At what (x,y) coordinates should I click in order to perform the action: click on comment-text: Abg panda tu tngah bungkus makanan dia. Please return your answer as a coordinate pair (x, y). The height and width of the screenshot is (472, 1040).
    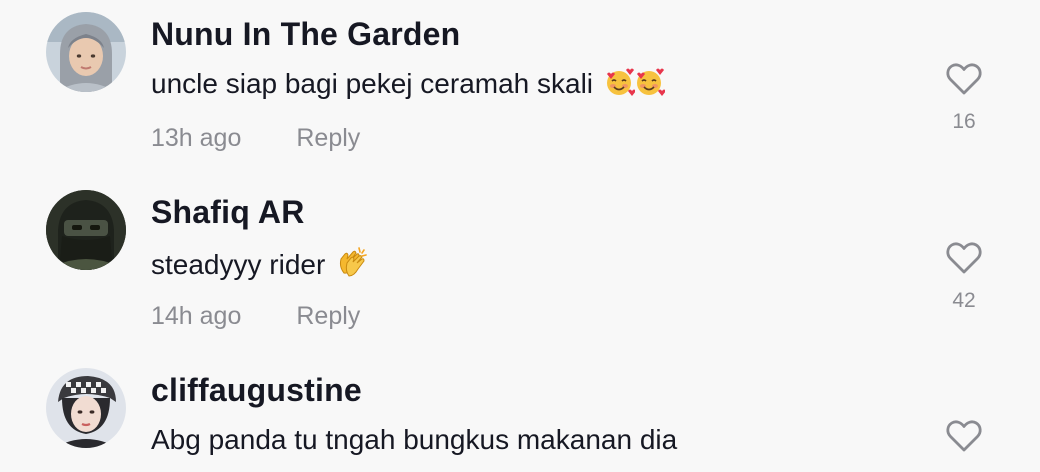
    Looking at the image, I should click on (414, 440).